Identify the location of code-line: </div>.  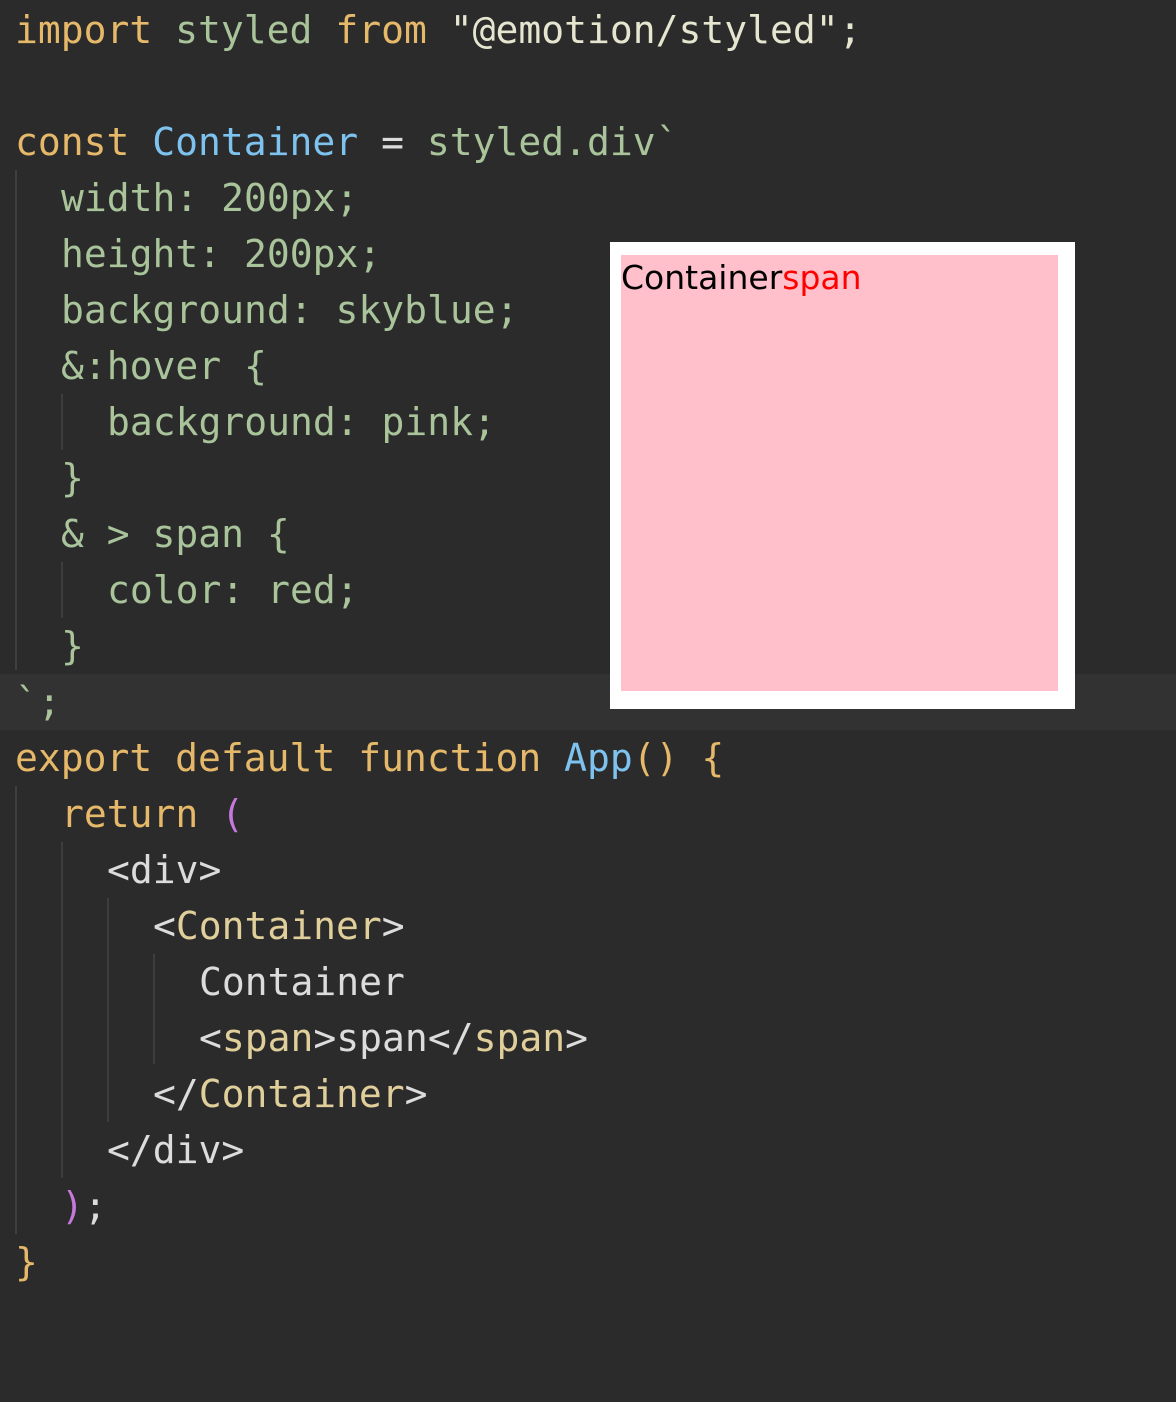
(588, 1150).